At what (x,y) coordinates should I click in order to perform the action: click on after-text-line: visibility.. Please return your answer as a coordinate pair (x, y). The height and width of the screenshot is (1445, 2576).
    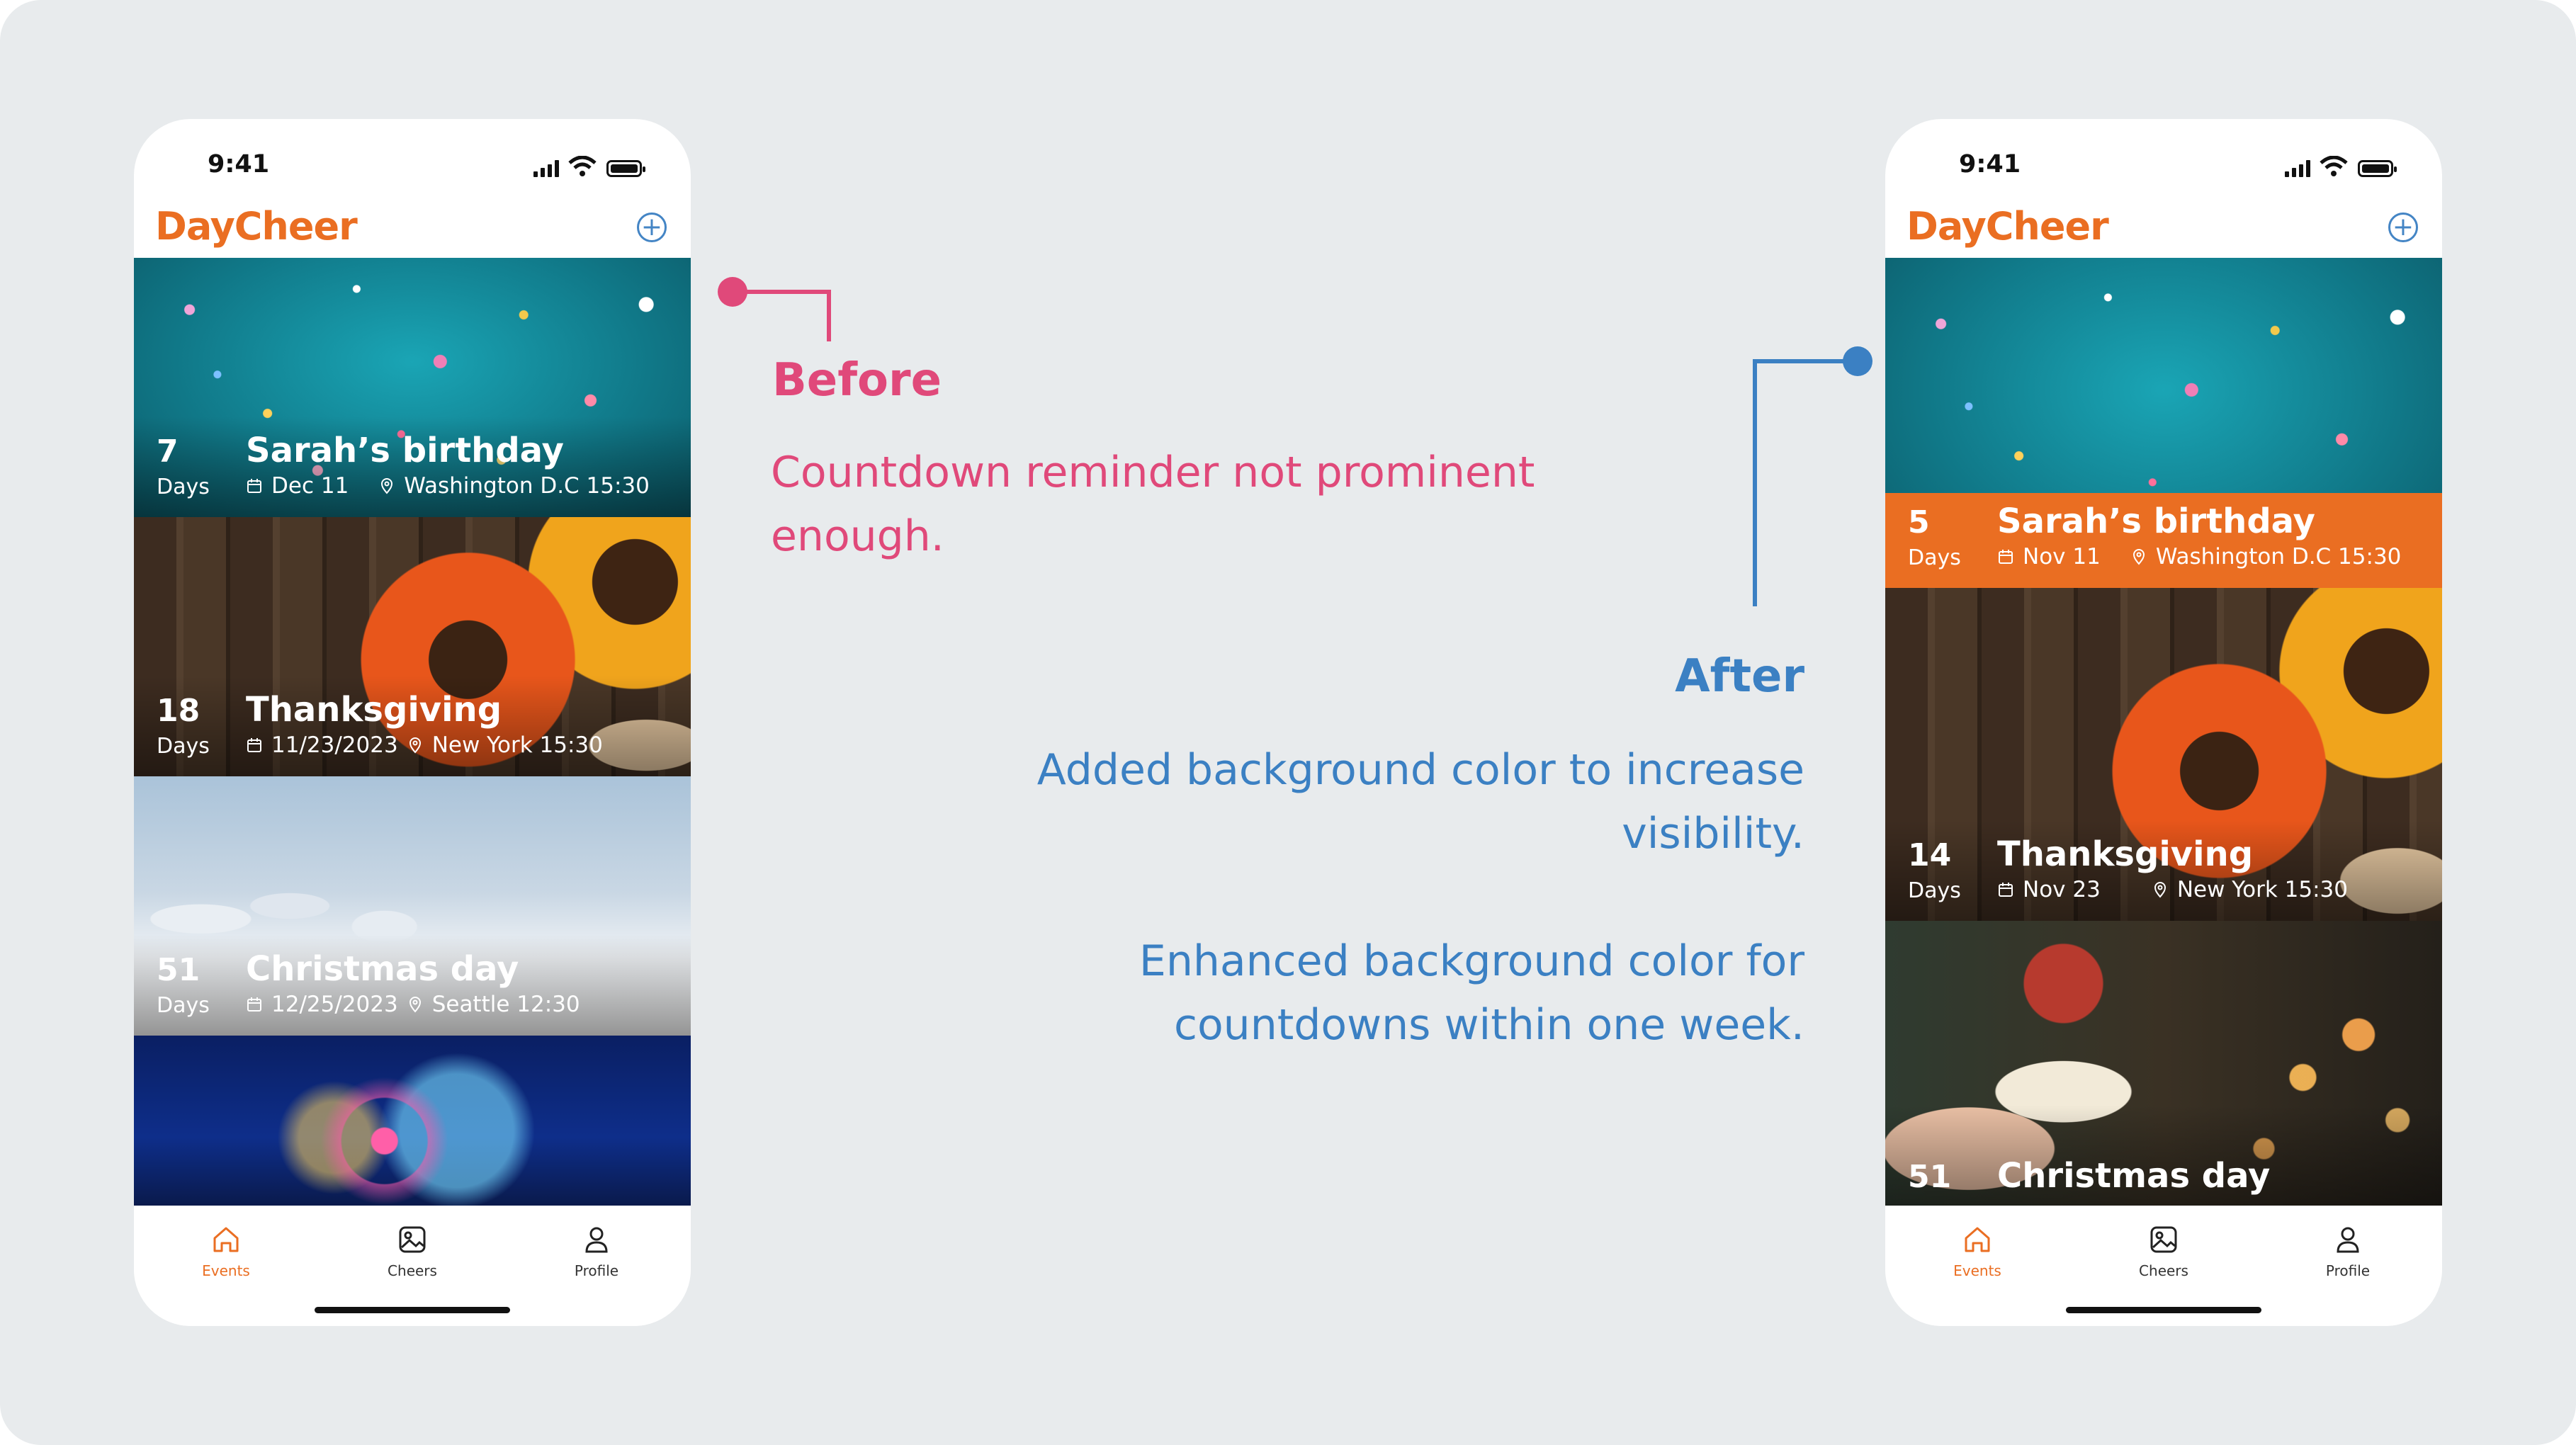
    Looking at the image, I should click on (1713, 834).